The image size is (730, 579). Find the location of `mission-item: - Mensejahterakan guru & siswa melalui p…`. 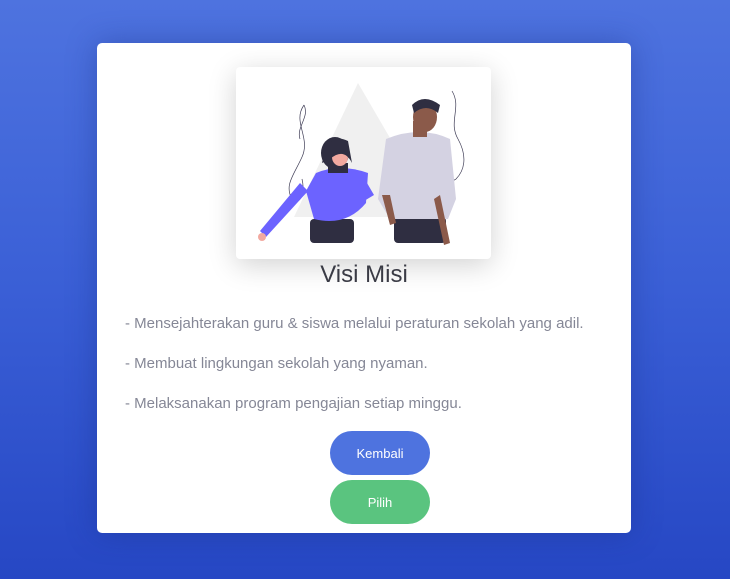

mission-item: - Mensejahterakan guru & siswa melalui p… is located at coordinates (354, 323).